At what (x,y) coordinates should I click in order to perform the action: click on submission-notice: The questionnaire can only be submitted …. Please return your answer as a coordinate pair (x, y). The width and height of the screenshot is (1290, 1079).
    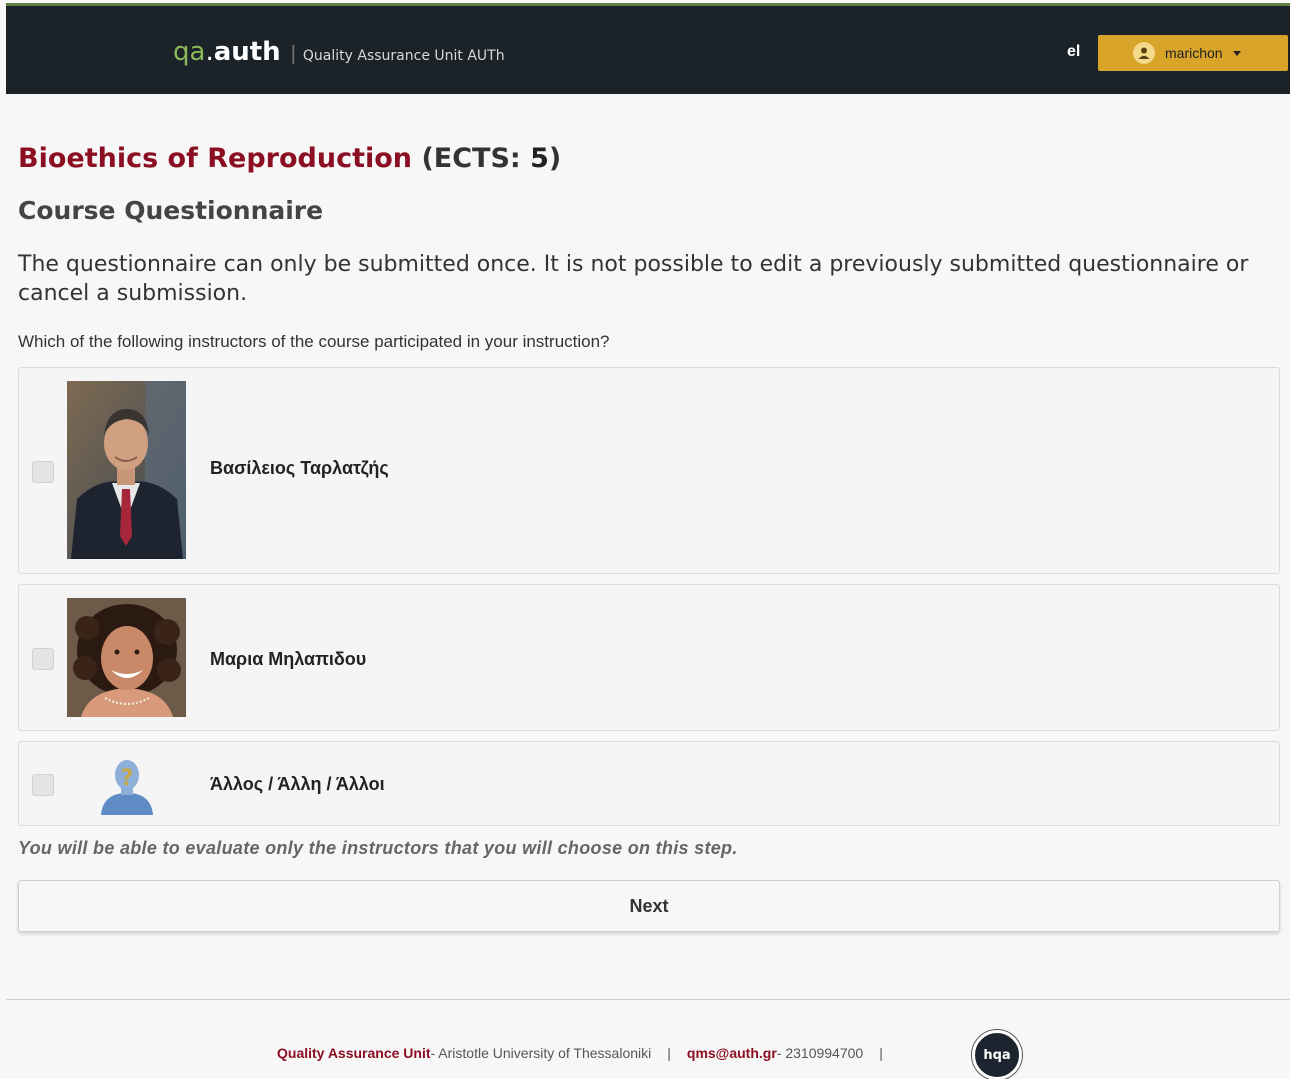
    Looking at the image, I should click on (633, 279).